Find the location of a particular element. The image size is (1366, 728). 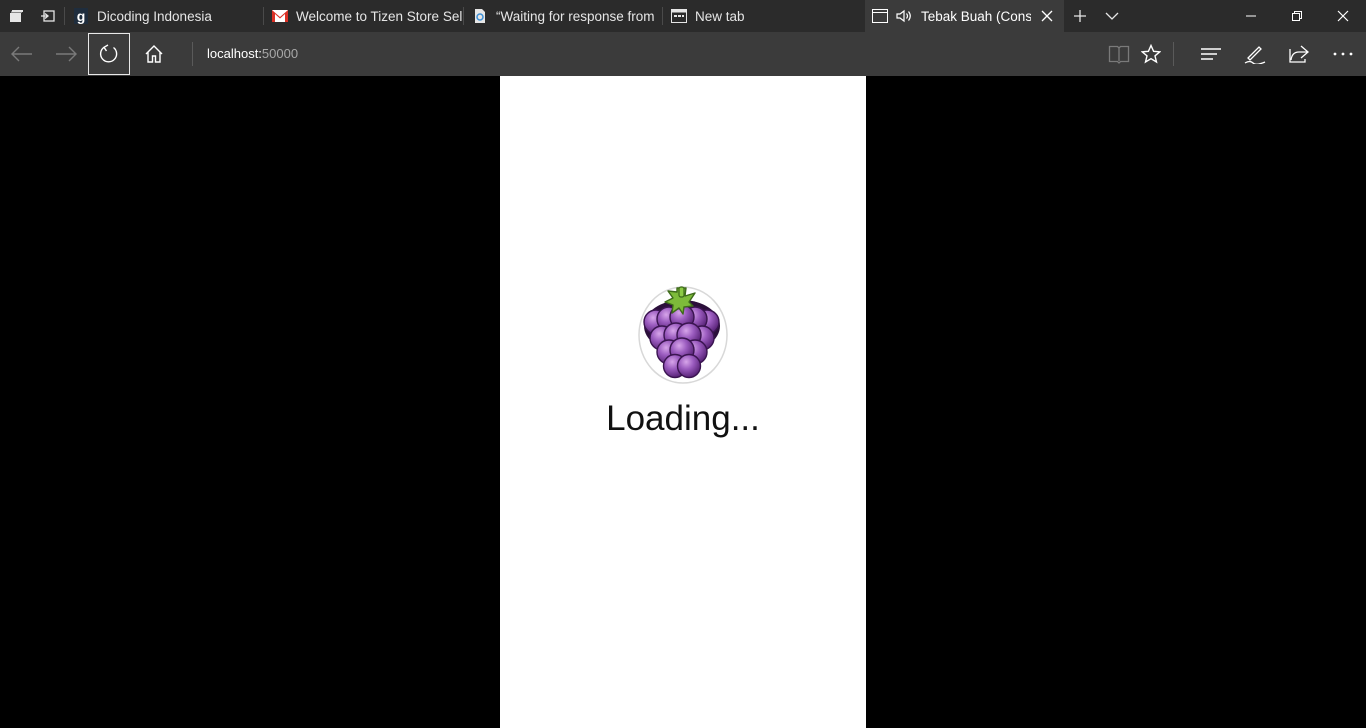

home-icon is located at coordinates (154, 54).